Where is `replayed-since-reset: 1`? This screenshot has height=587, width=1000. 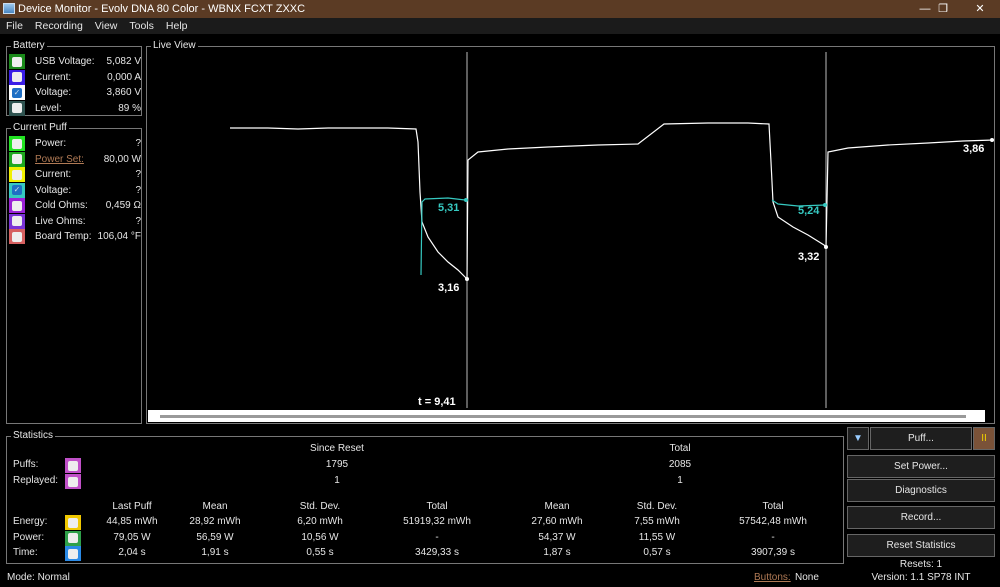 replayed-since-reset: 1 is located at coordinates (337, 480).